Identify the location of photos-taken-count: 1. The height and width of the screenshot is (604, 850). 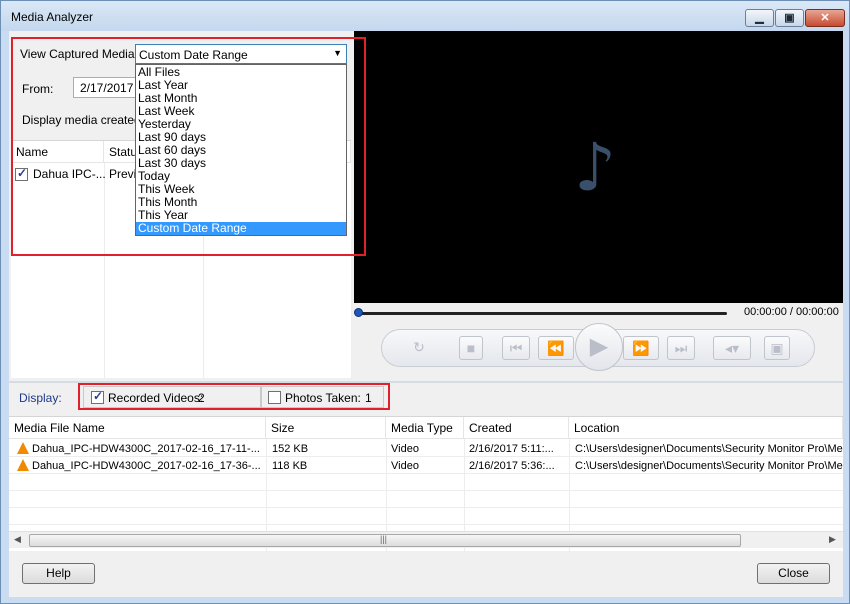
(368, 398).